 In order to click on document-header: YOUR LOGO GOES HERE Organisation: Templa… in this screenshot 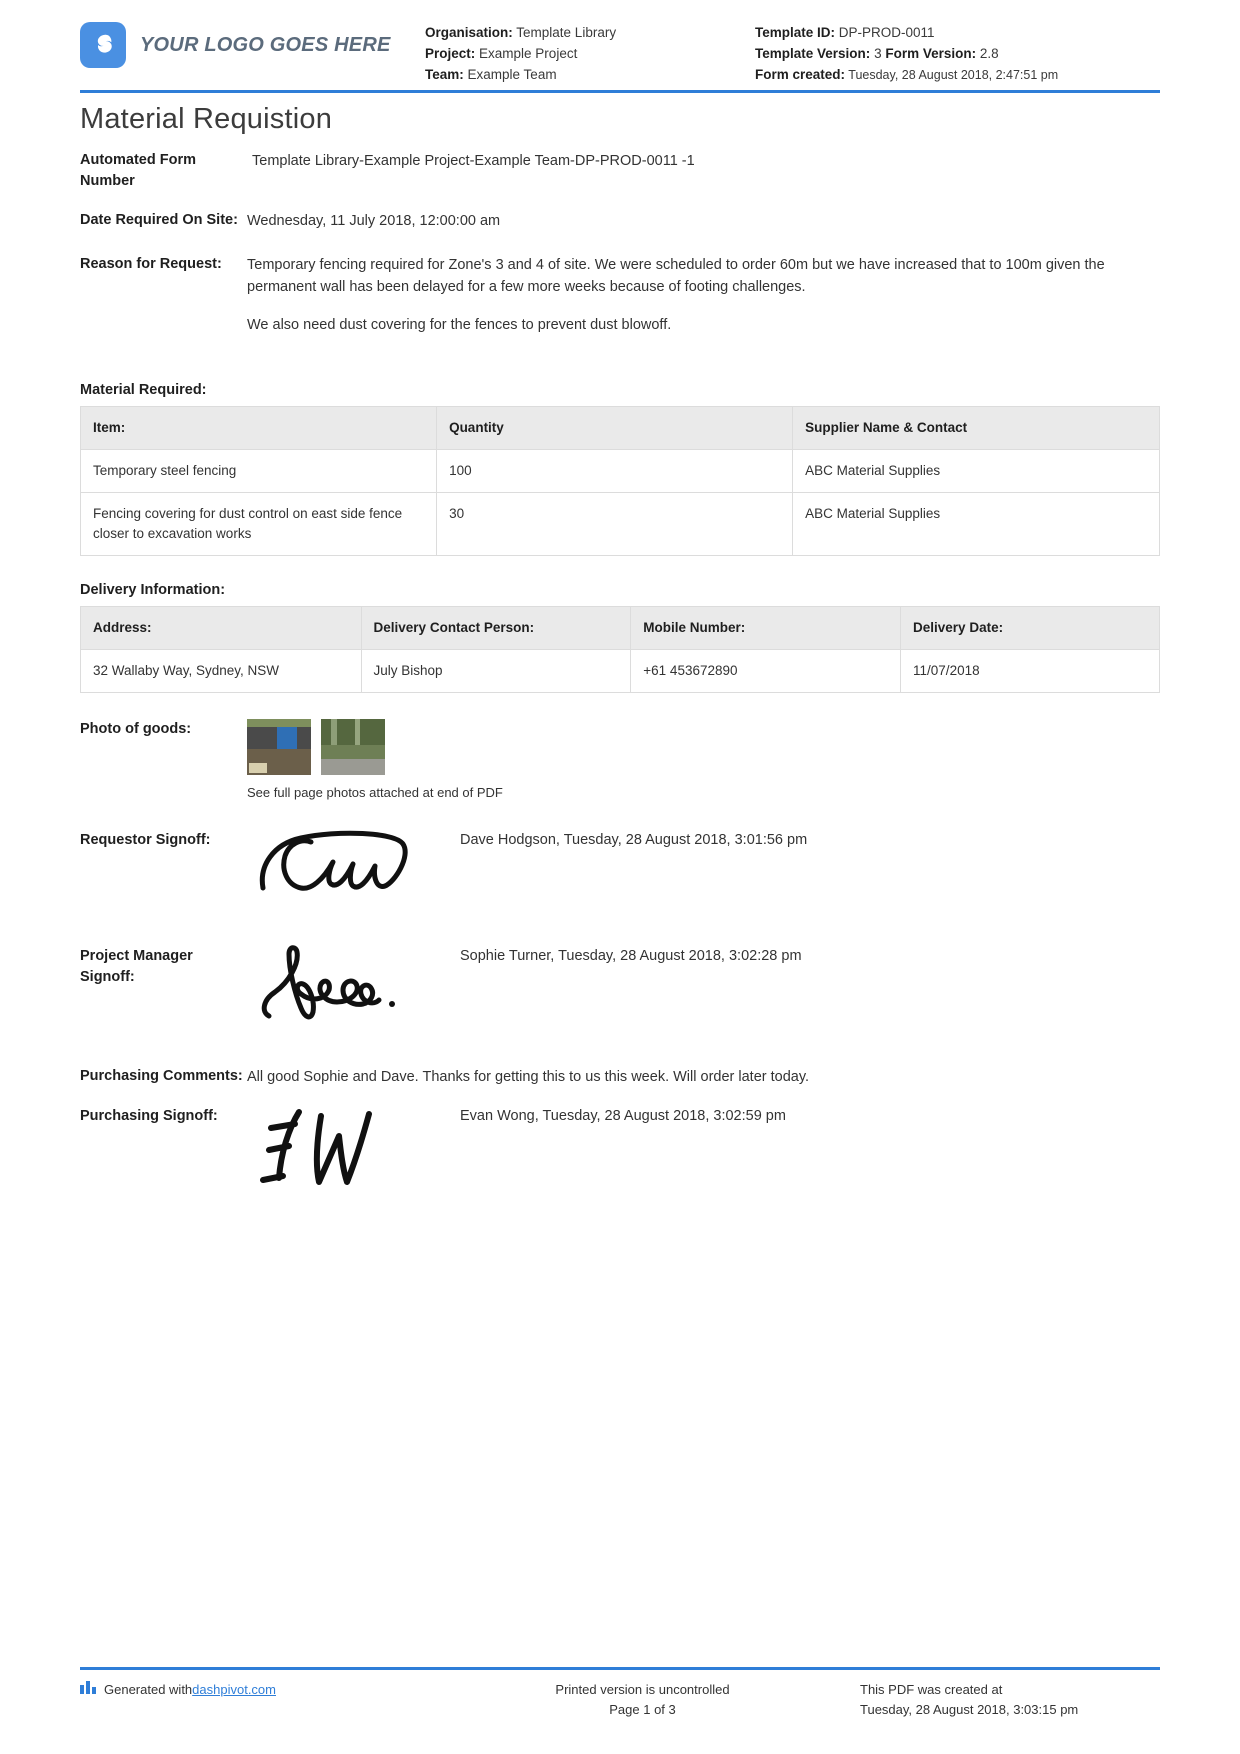, I will do `click(620, 43)`.